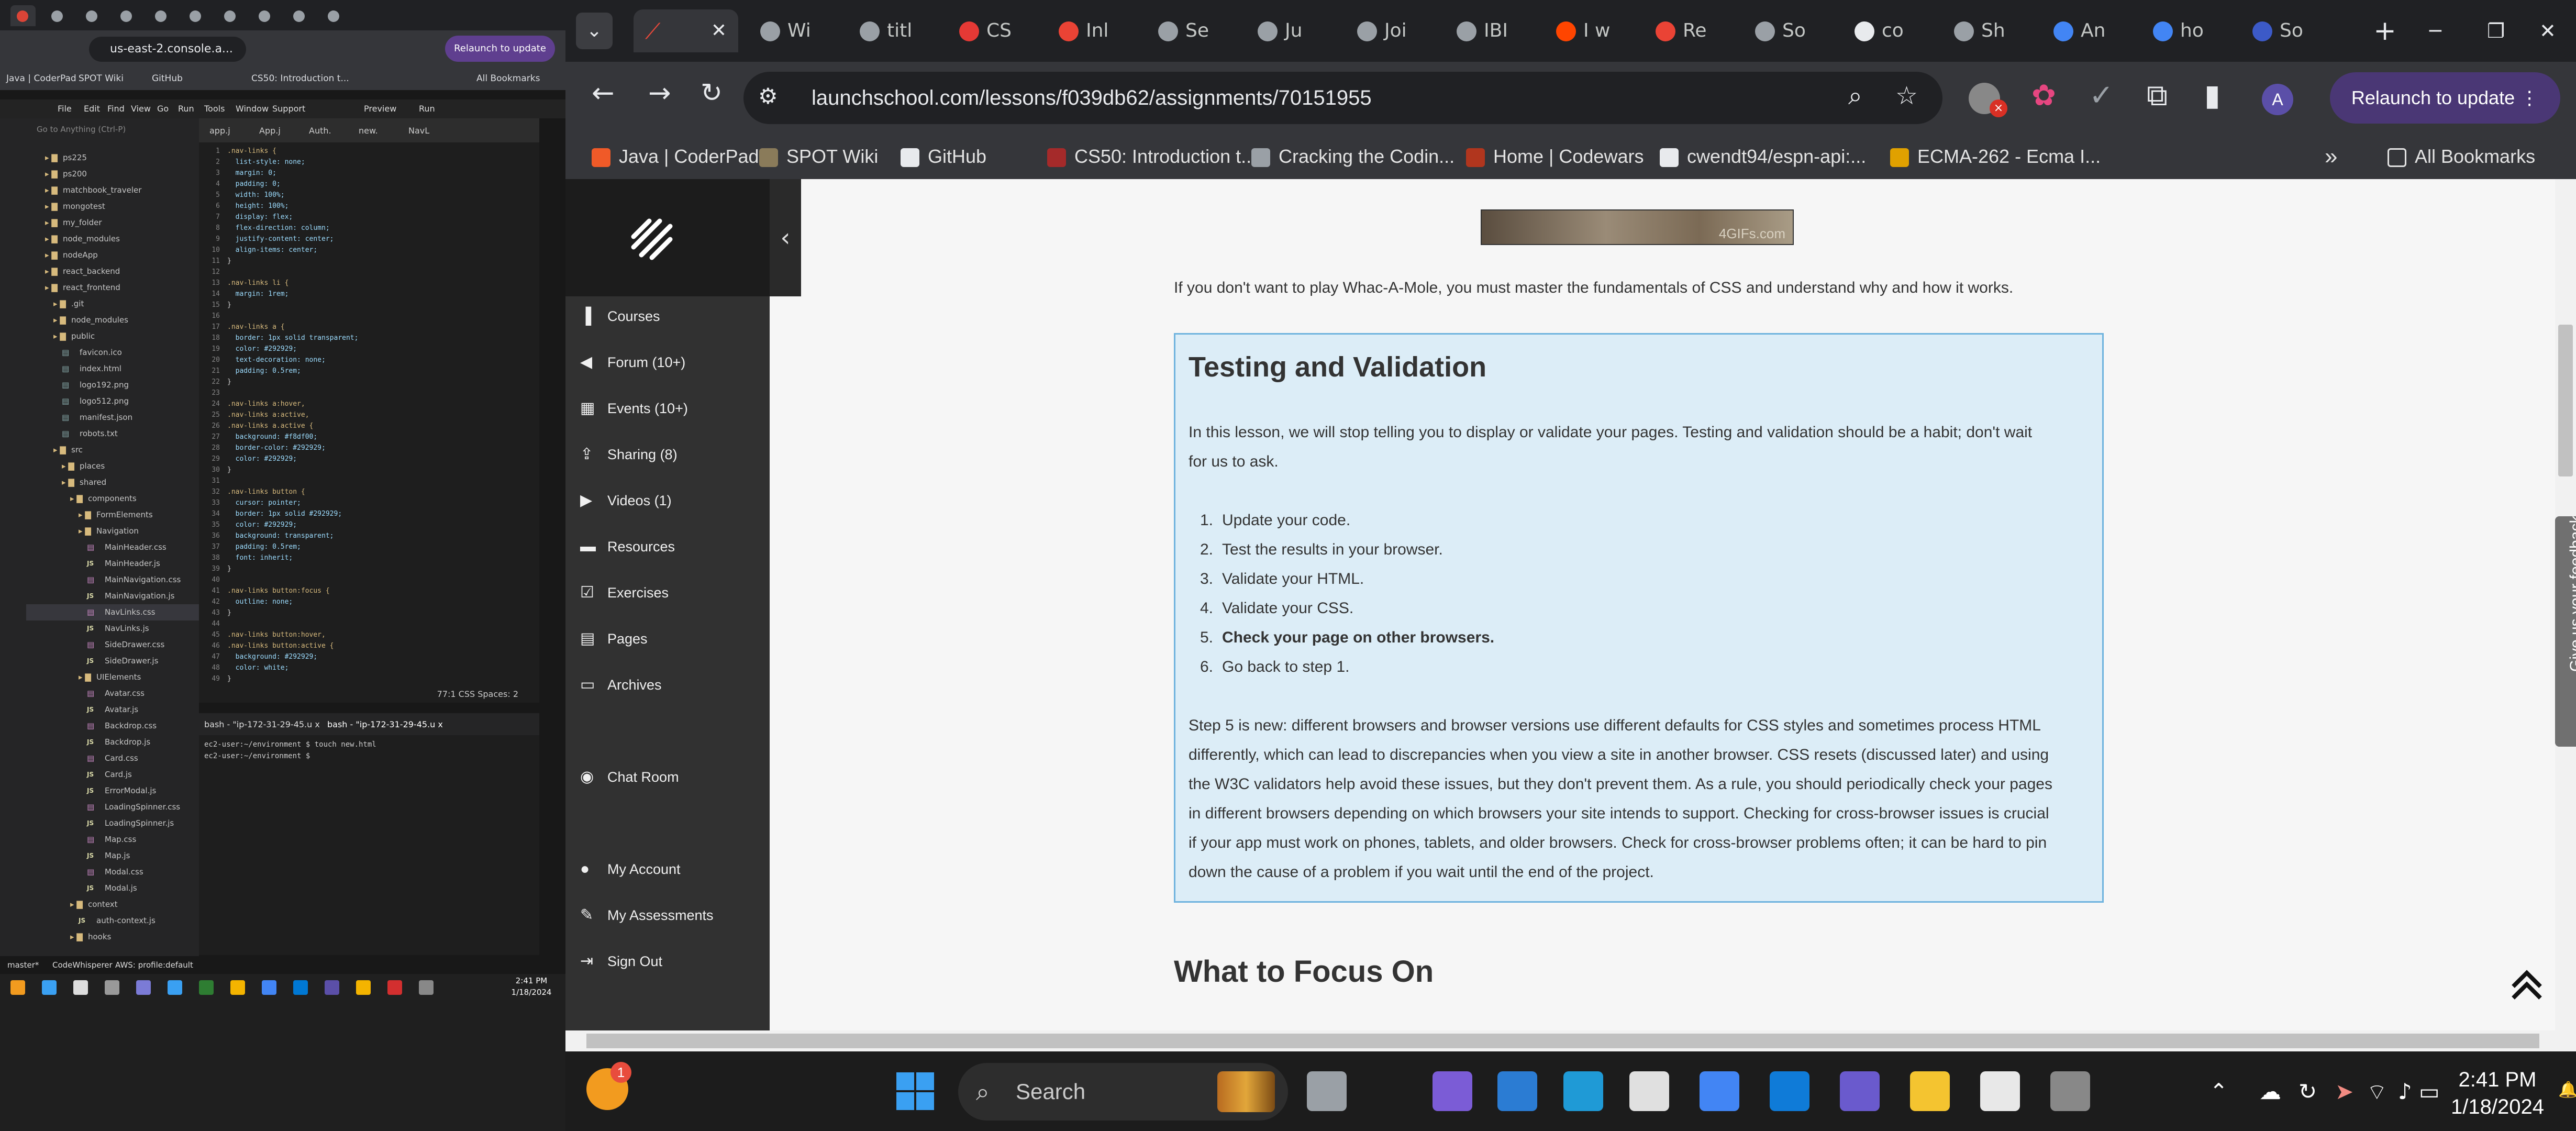 The height and width of the screenshot is (1131, 2576). What do you see at coordinates (112, 921) in the screenshot?
I see `tree-row: JS auth-context.js` at bounding box center [112, 921].